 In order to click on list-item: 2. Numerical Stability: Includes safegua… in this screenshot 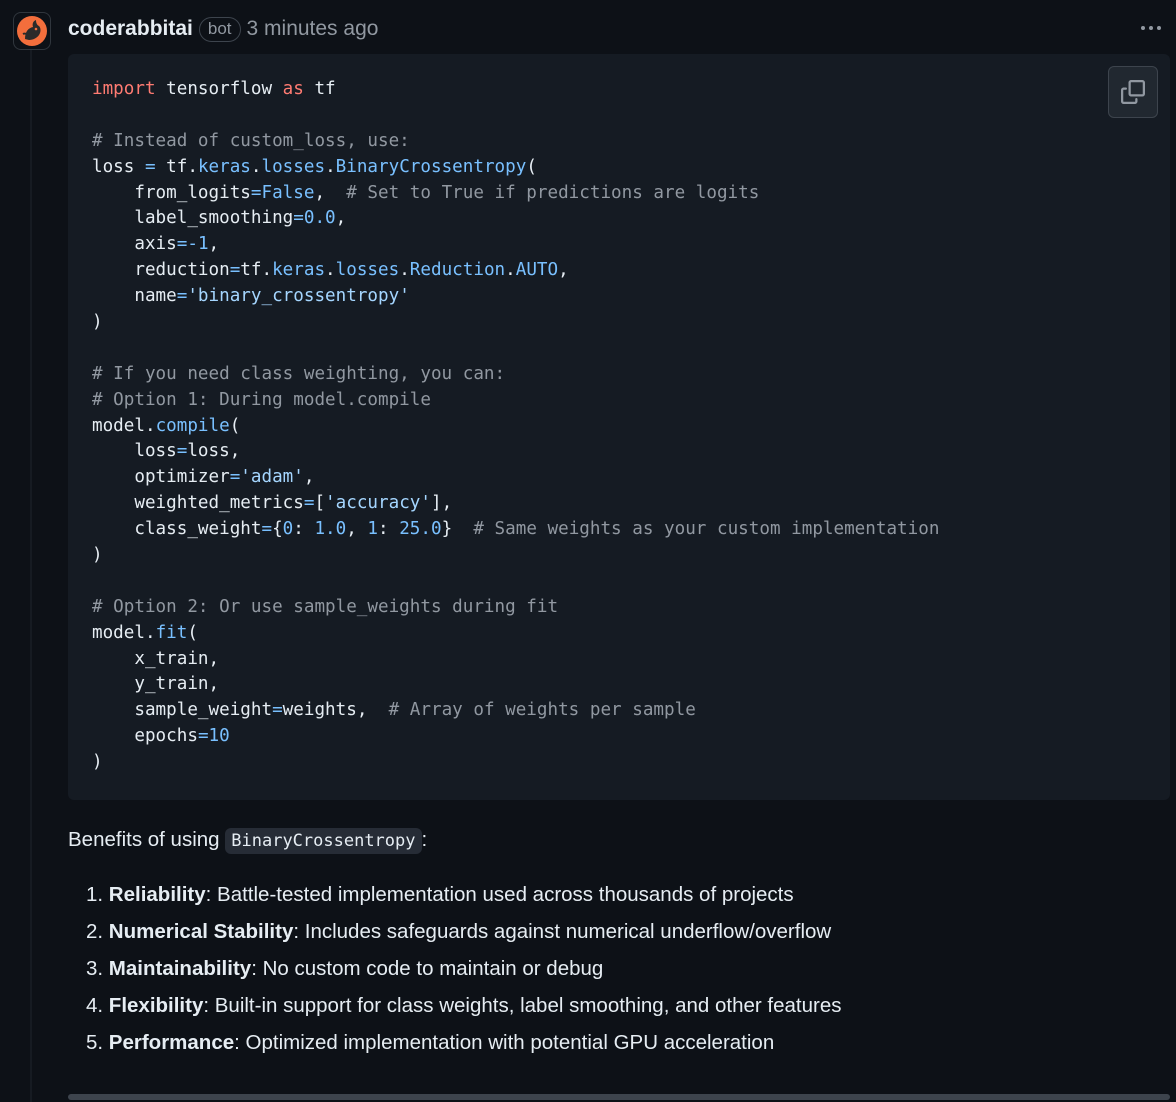, I will do `click(463, 935)`.